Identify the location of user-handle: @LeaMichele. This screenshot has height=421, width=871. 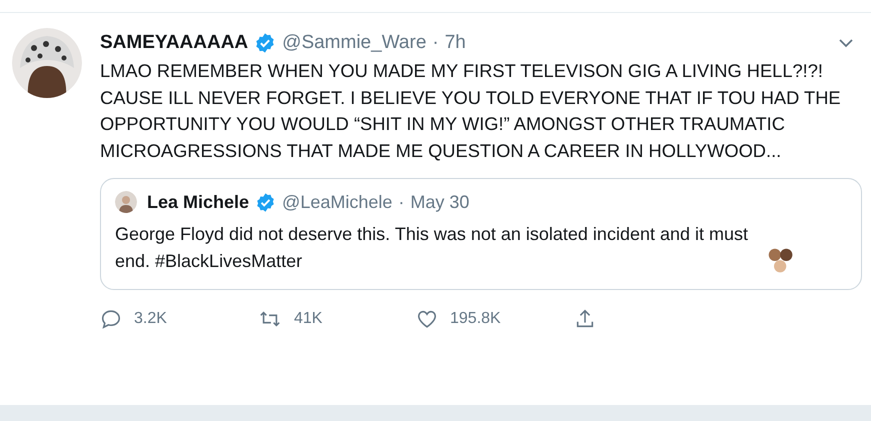
(337, 202).